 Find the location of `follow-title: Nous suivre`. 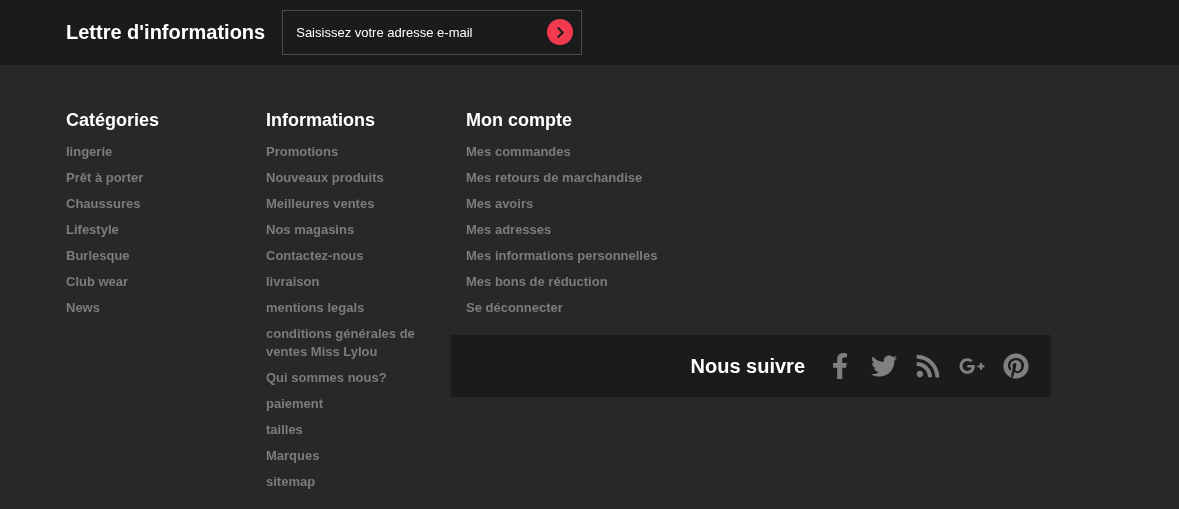

follow-title: Nous suivre is located at coordinates (747, 366).